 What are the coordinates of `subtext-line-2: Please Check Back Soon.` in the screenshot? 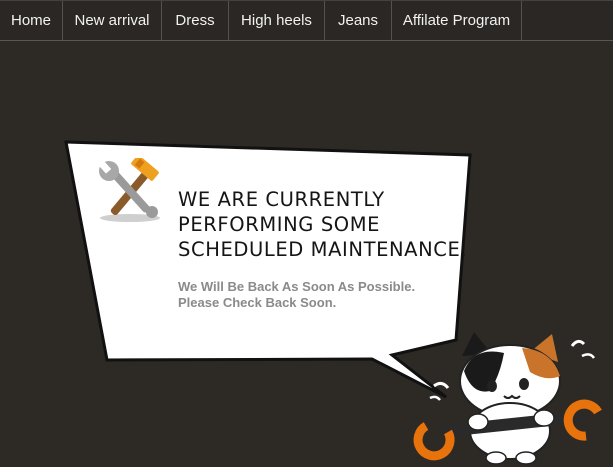 It's located at (257, 302).